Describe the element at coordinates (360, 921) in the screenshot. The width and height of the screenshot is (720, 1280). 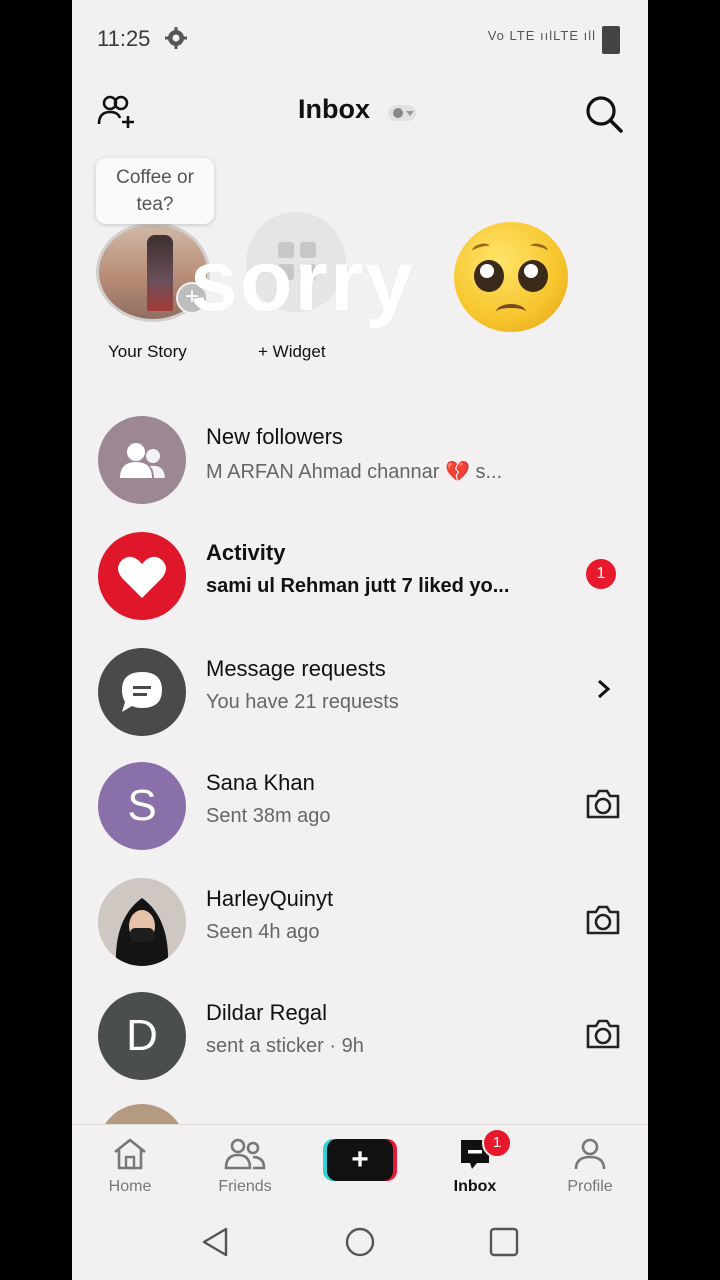
I see `list-item-harleyquinyt: HarleyQuinyt Seen 4h ago` at that location.